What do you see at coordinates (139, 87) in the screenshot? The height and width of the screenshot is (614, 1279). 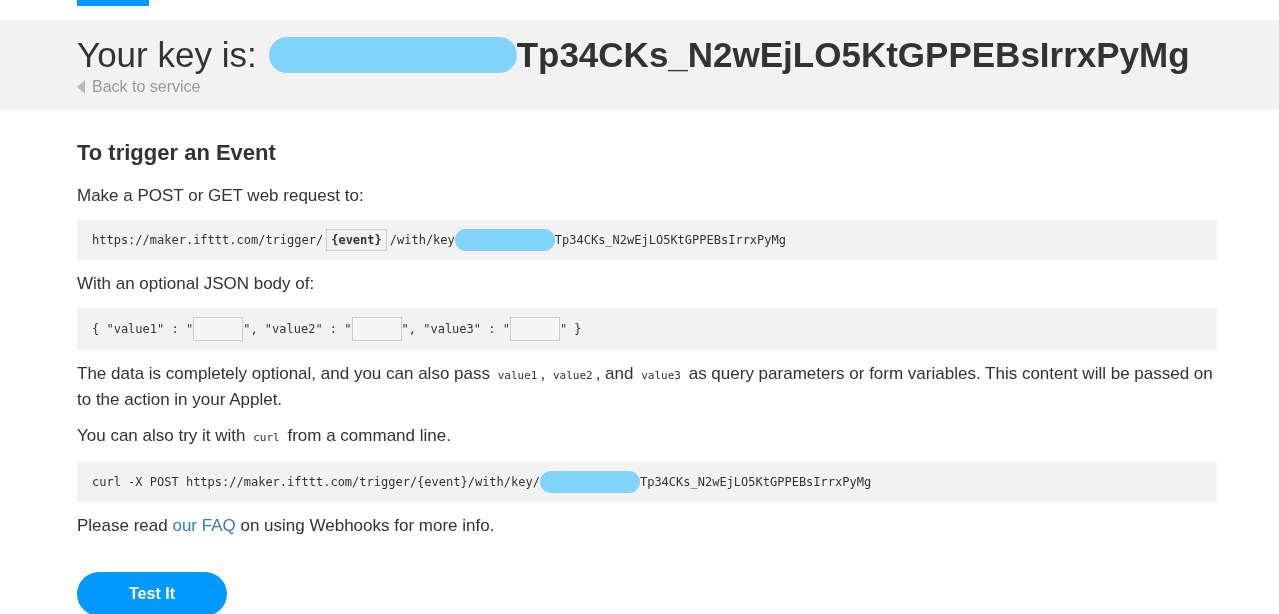 I see `back-link: Back to service` at bounding box center [139, 87].